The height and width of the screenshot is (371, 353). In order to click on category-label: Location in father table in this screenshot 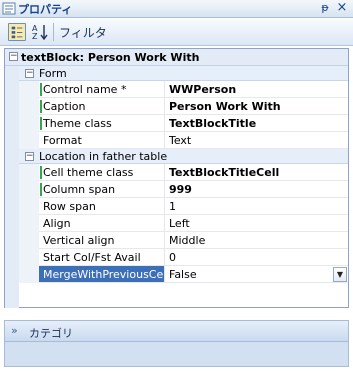, I will do `click(103, 156)`.